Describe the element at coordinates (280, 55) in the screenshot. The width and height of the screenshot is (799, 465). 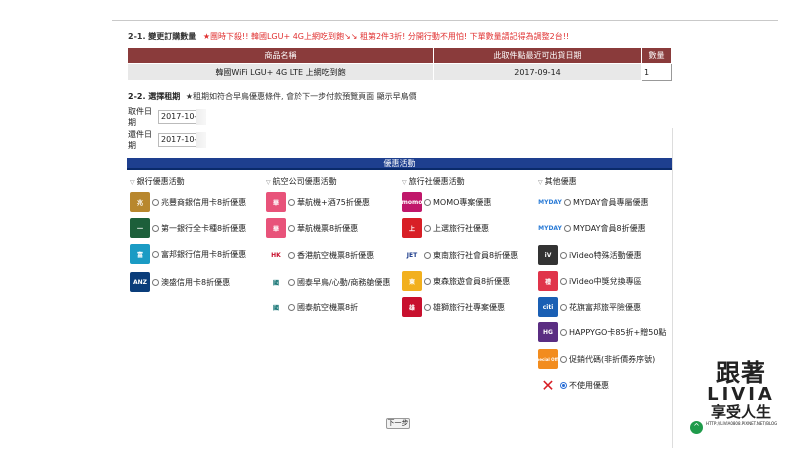
I see `col-product-name: 商品名稱` at that location.